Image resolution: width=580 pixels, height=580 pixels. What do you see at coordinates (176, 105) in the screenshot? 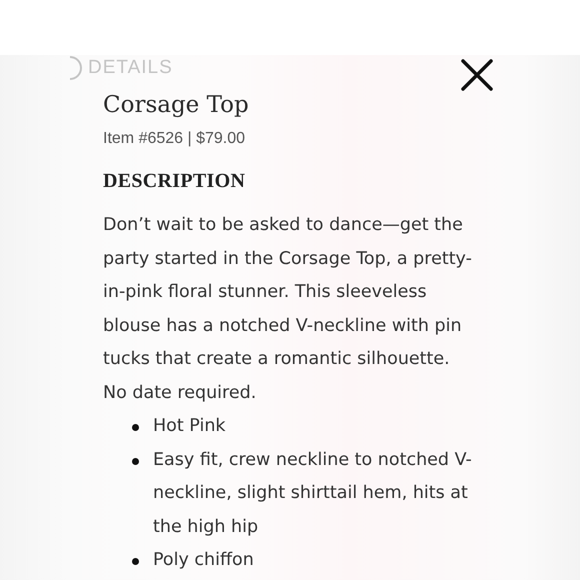
I see `product-title: Corsage Top` at bounding box center [176, 105].